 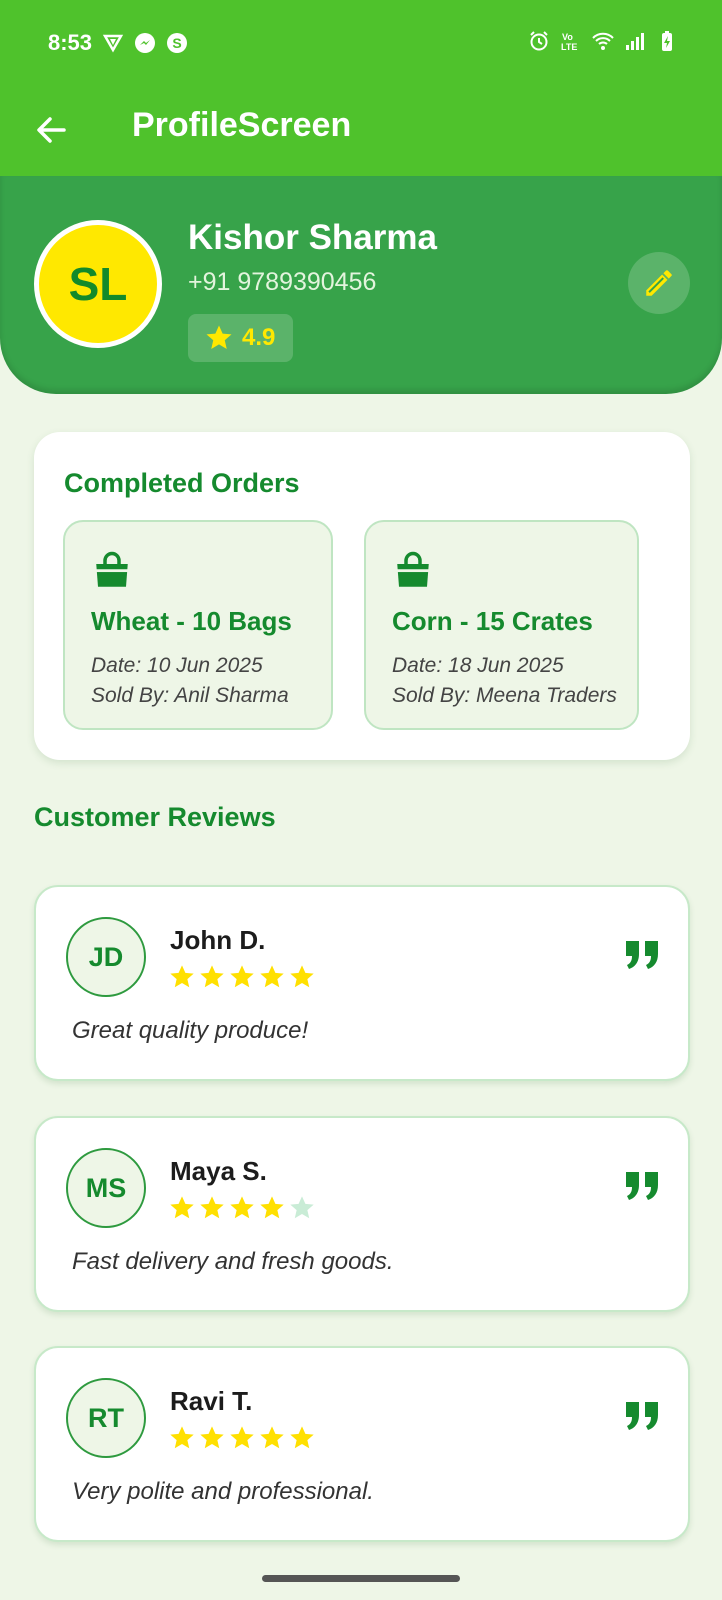 What do you see at coordinates (106, 1188) in the screenshot?
I see `reviewer-avatar: MS` at bounding box center [106, 1188].